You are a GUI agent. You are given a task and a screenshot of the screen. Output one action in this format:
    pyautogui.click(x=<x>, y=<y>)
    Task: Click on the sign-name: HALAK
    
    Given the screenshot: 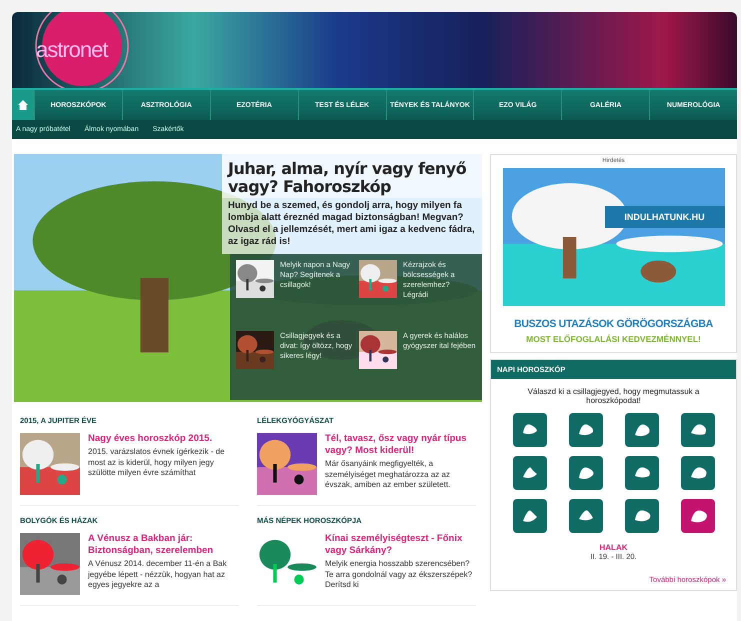 What is the action you would take?
    pyautogui.click(x=614, y=547)
    